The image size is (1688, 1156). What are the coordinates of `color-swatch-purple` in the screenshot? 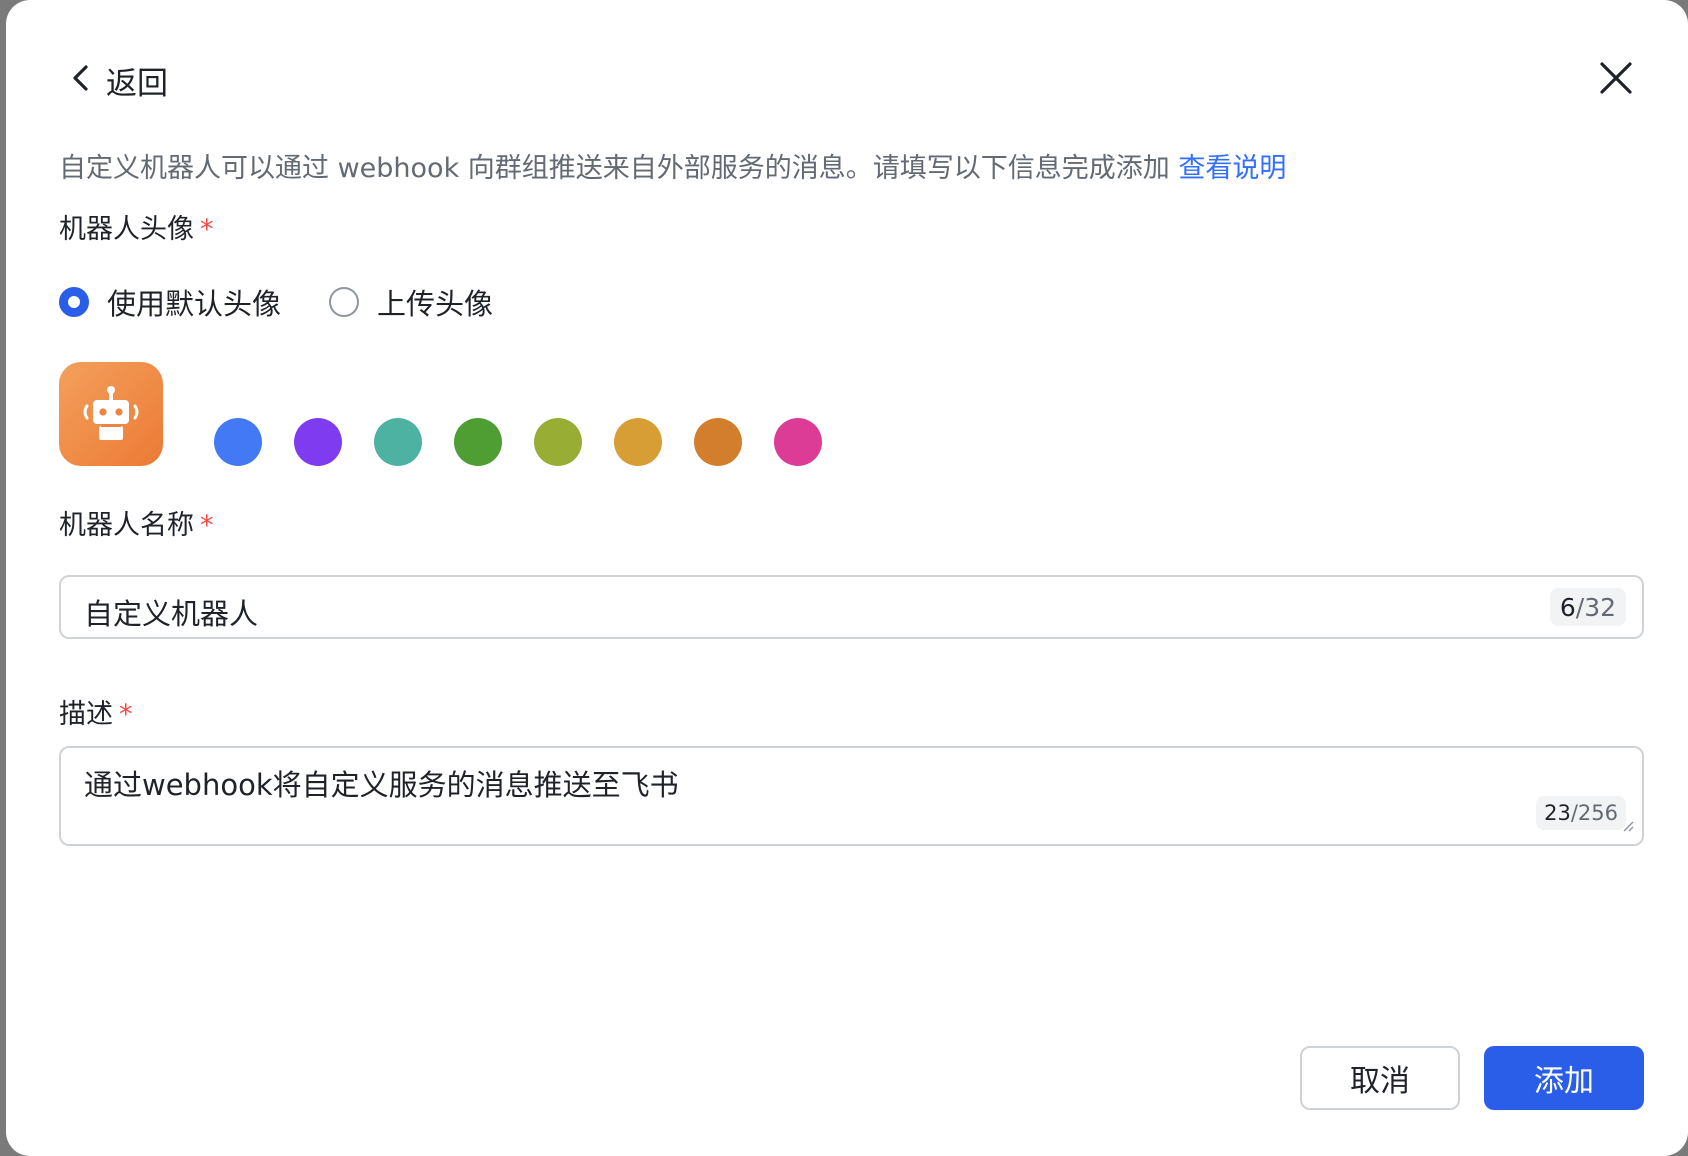 It's located at (318, 442).